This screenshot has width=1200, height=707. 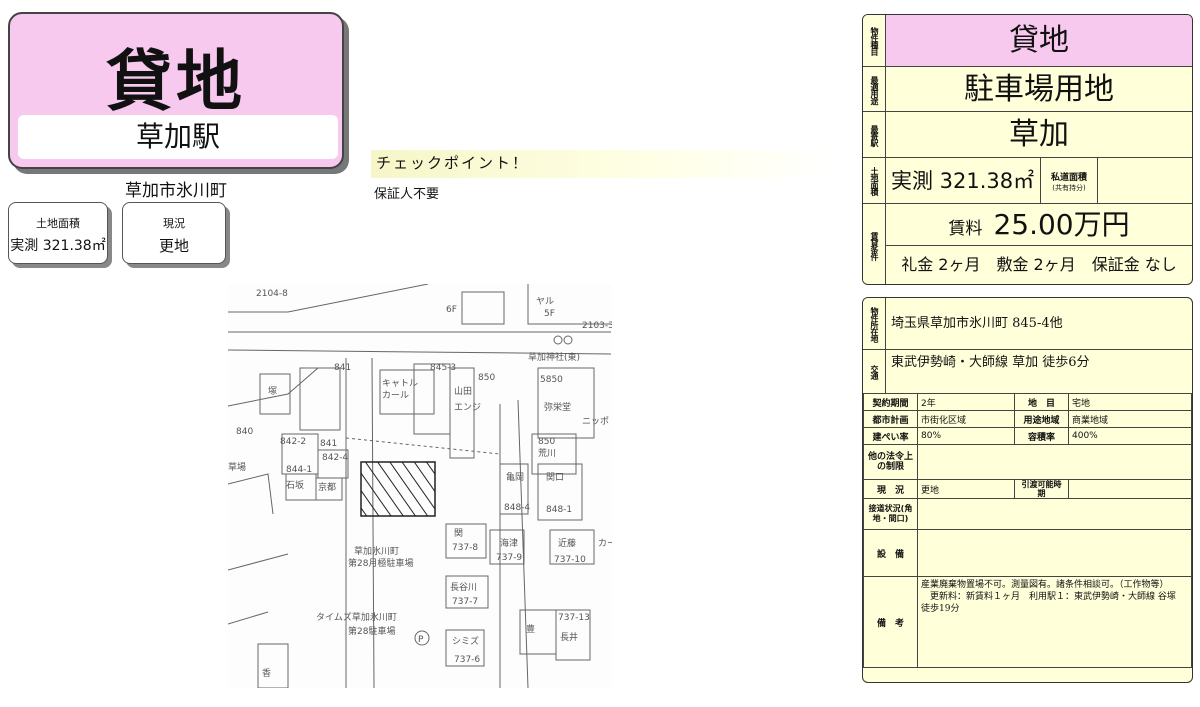 What do you see at coordinates (465, 641) in the screenshot?
I see `svg-text: シミズ` at bounding box center [465, 641].